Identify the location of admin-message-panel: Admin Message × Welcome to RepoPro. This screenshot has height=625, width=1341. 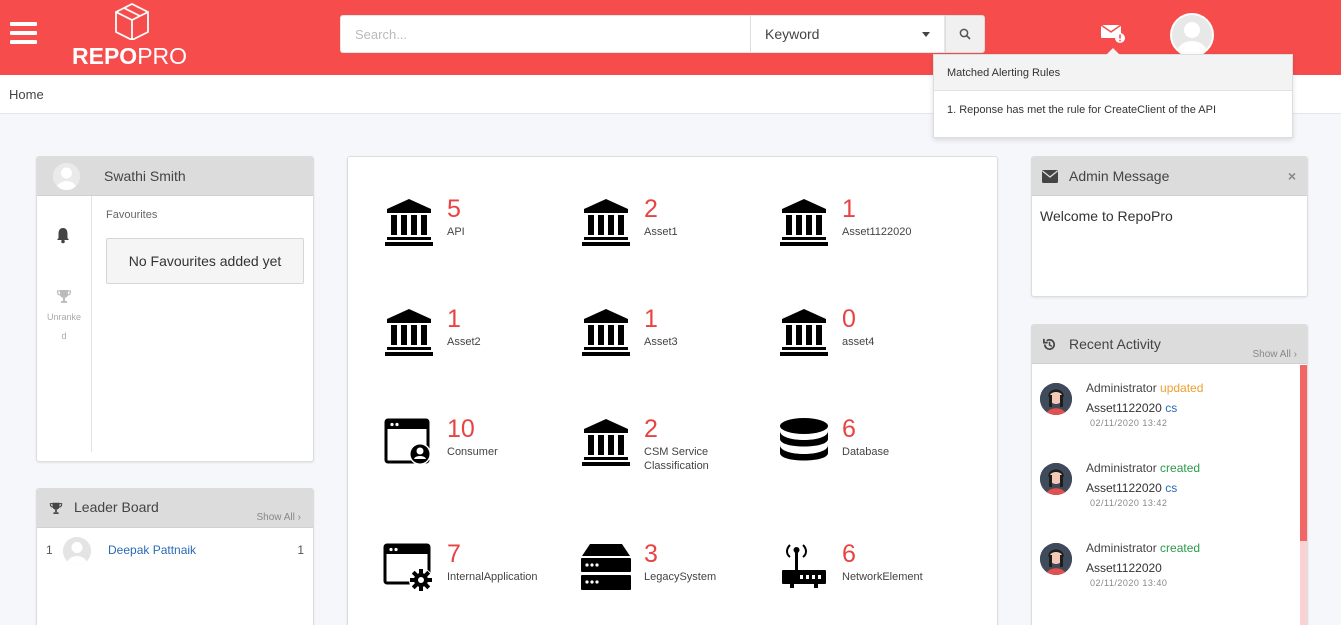
(1169, 226).